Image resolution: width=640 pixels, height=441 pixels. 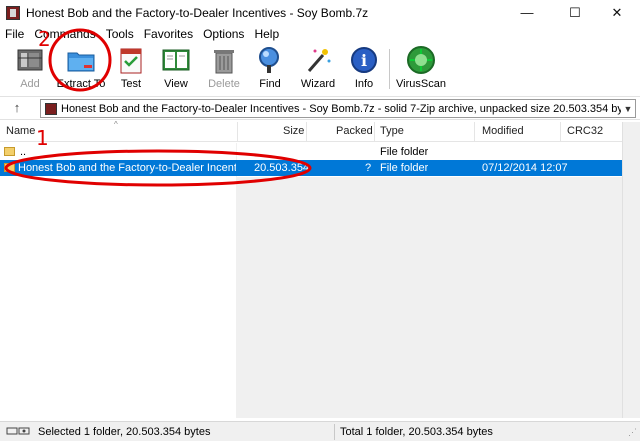 I want to click on find-button: Find, so click(x=270, y=69).